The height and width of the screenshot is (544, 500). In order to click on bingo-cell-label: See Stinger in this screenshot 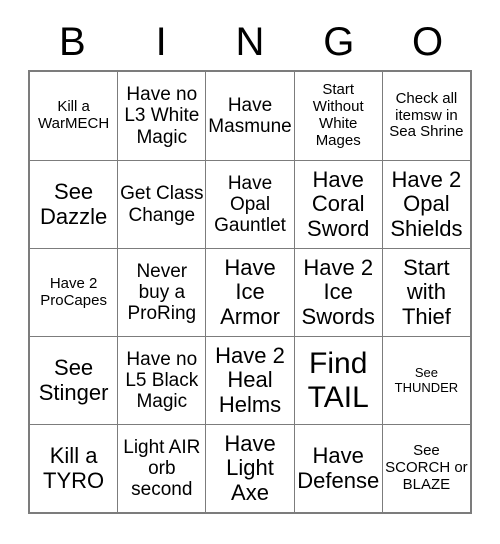, I will do `click(73, 379)`.